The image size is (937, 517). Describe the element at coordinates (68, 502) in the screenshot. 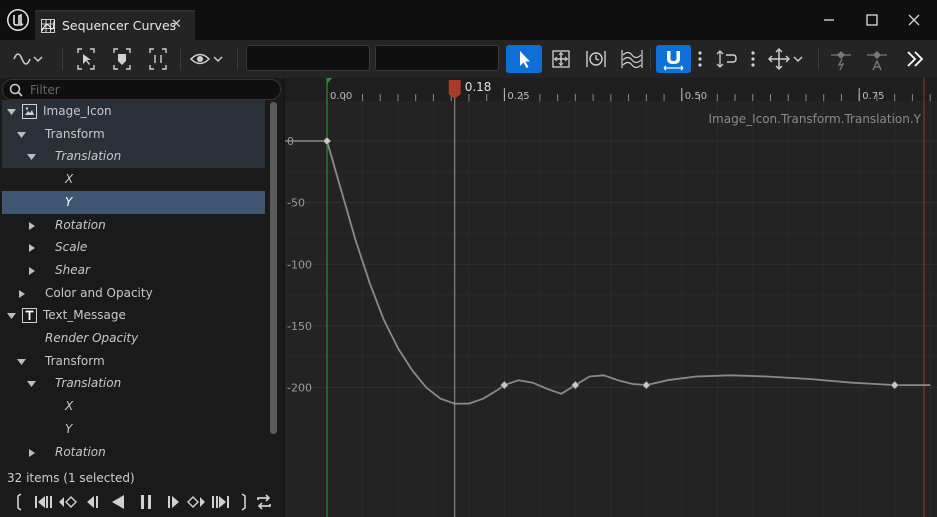

I see `previous-key-icon` at that location.